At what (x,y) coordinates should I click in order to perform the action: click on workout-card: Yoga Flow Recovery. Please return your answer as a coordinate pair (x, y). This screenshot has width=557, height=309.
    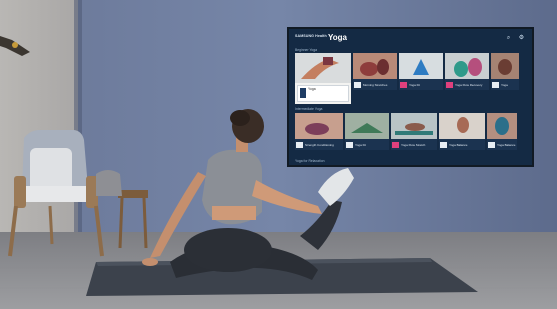
    Looking at the image, I should click on (467, 71).